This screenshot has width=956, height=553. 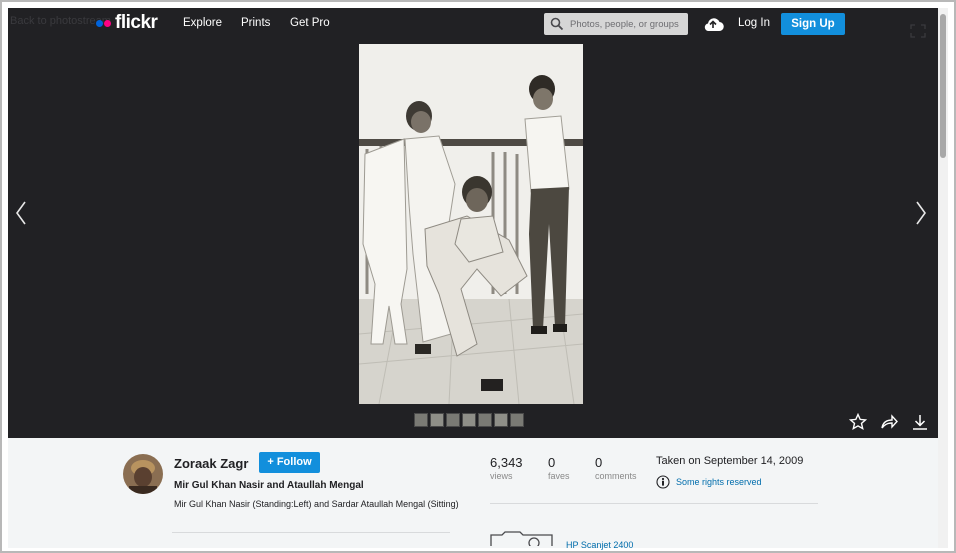 What do you see at coordinates (557, 24) in the screenshot?
I see `search-icon` at bounding box center [557, 24].